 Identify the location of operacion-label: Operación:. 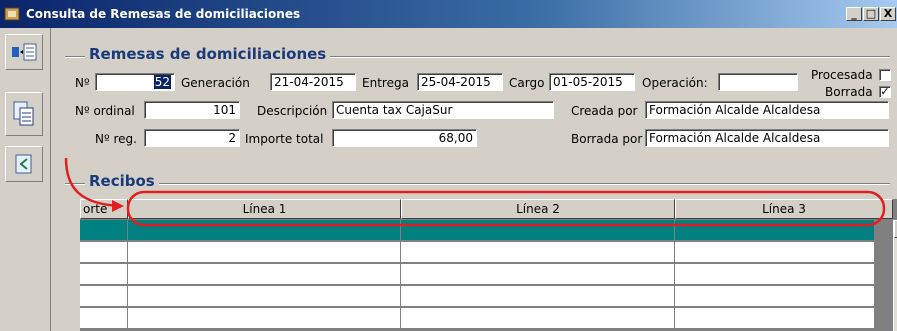
(675, 83).